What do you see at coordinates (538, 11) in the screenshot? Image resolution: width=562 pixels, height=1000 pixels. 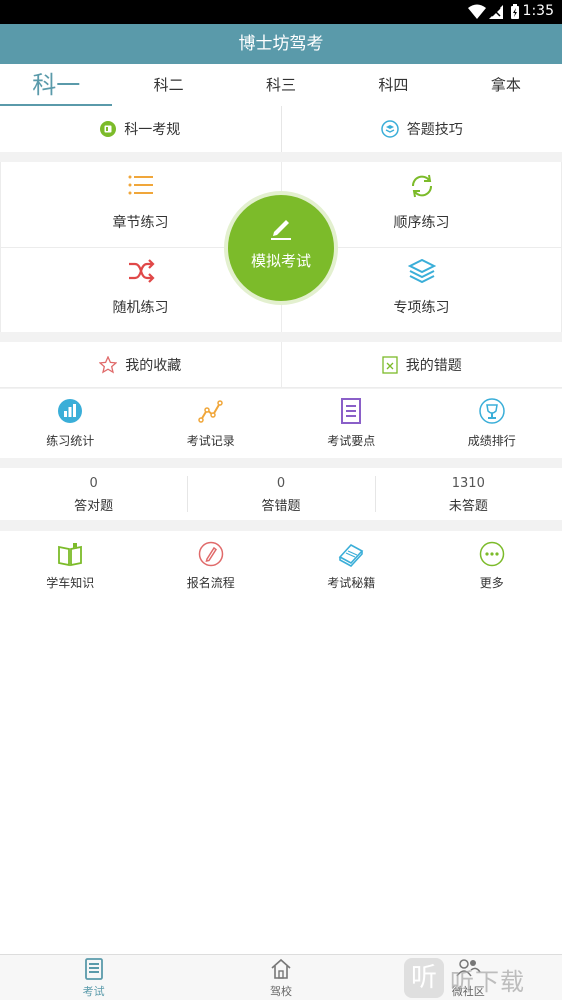 I see `status-time: 1:35` at bounding box center [538, 11].